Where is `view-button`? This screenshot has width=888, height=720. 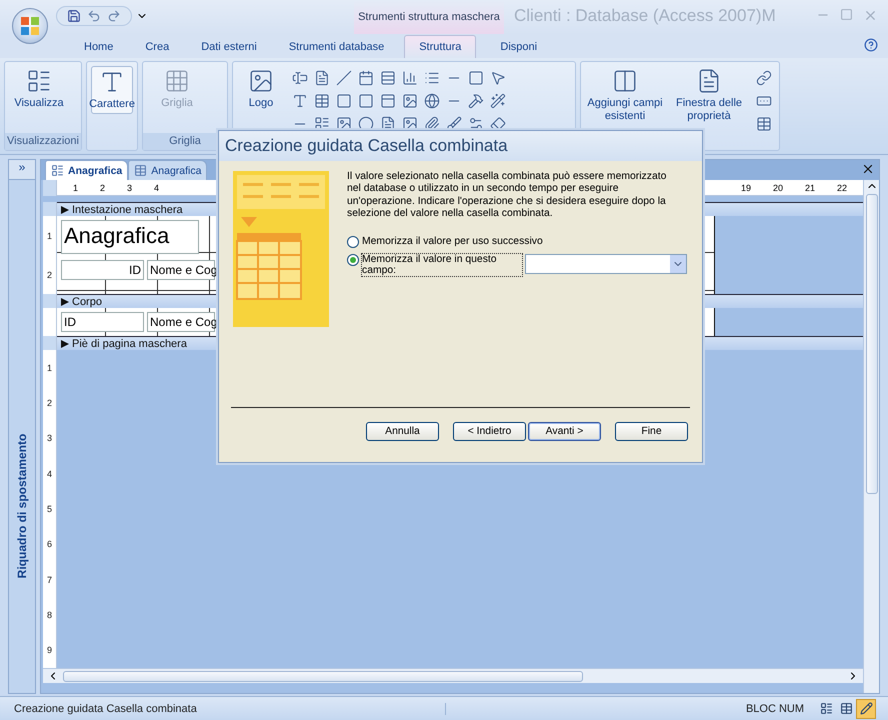 view-button is located at coordinates (866, 708).